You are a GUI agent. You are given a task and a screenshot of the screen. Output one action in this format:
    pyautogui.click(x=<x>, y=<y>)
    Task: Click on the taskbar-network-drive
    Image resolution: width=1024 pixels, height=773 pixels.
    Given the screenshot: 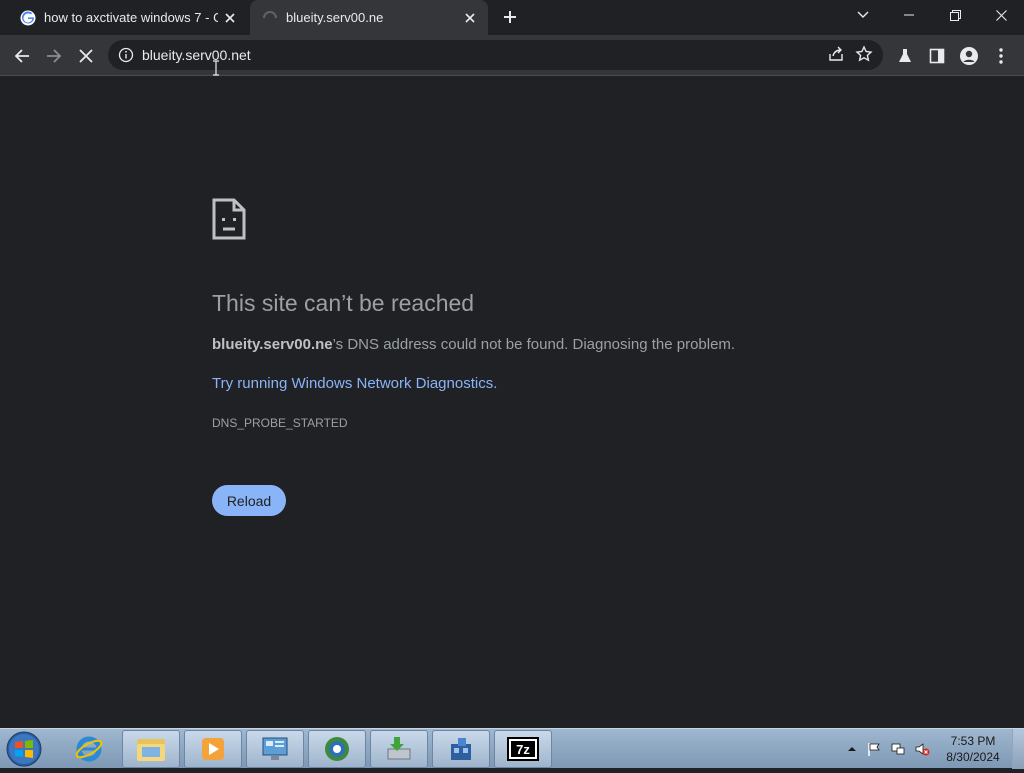 What is the action you would take?
    pyautogui.click(x=461, y=749)
    